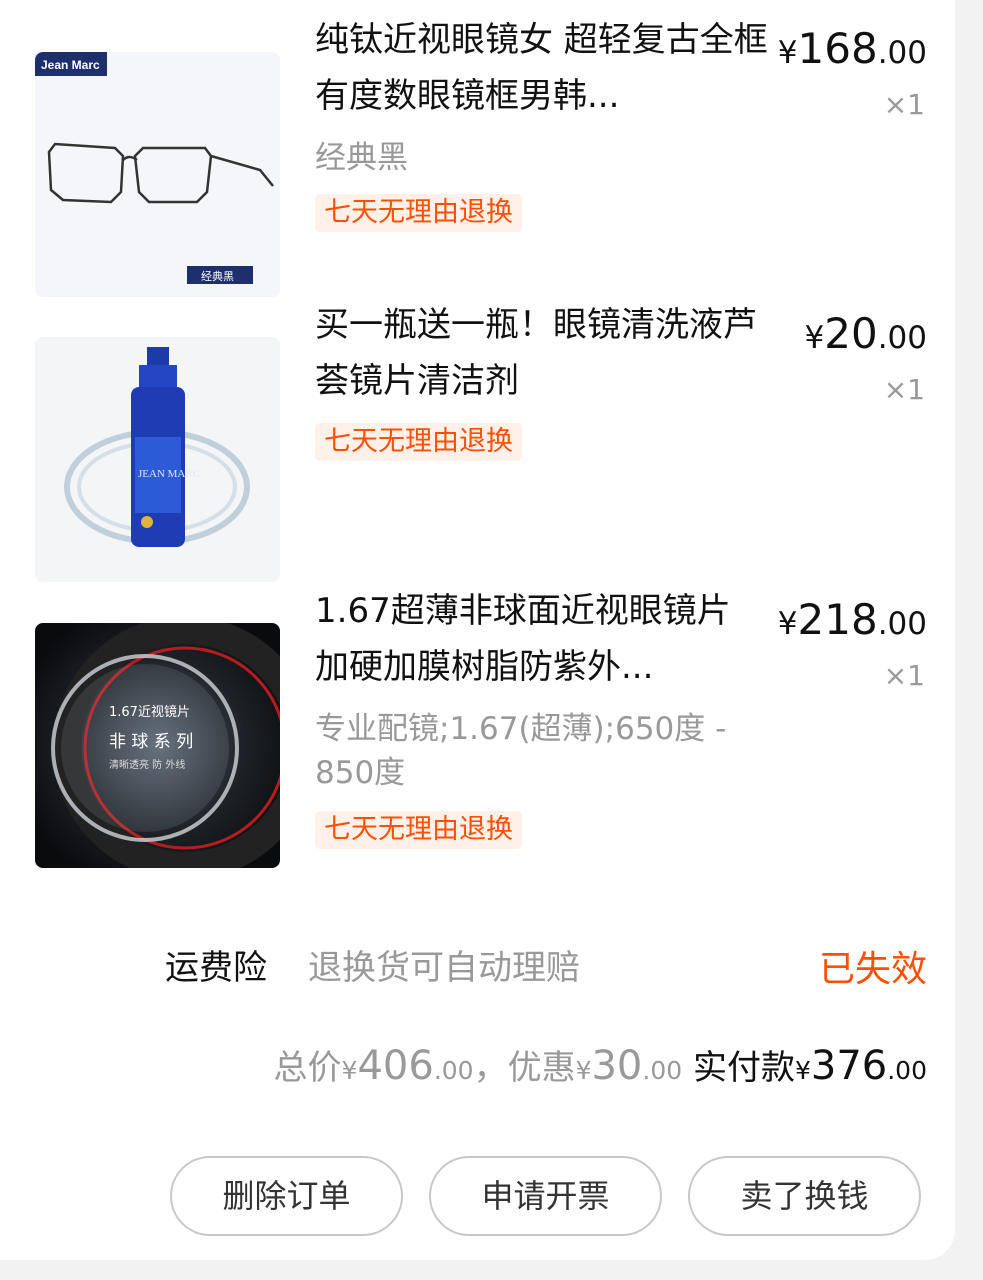 The image size is (983, 1280). Describe the element at coordinates (541, 1068) in the screenshot. I see `discount-label: 优惠` at that location.